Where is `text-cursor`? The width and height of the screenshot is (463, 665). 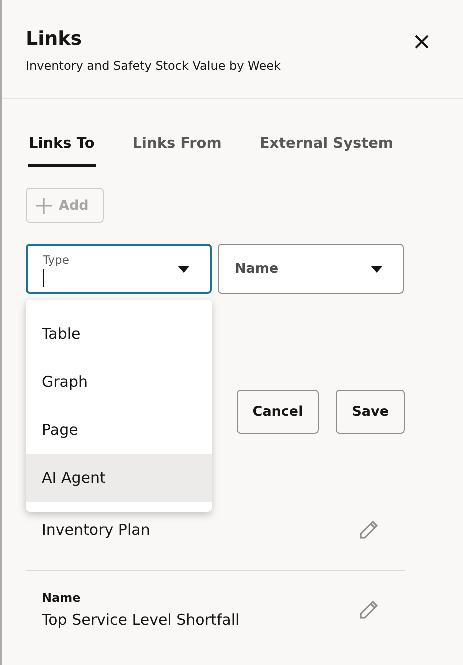 text-cursor is located at coordinates (43, 278).